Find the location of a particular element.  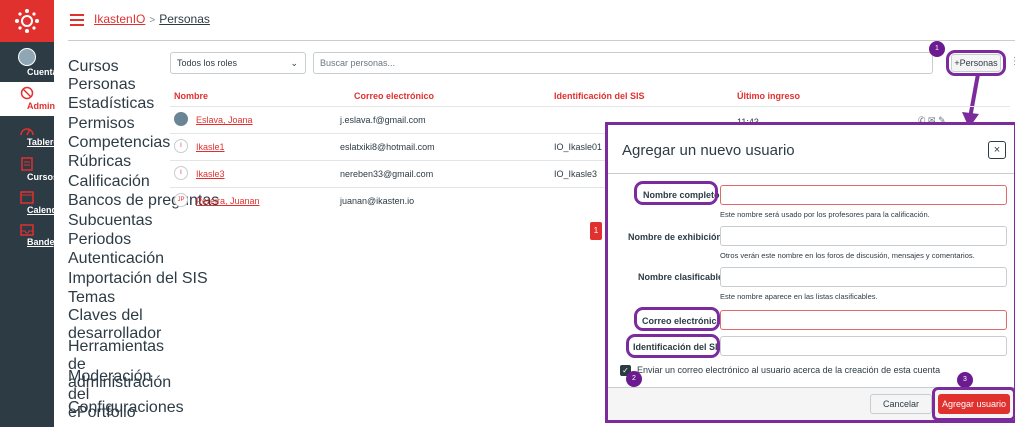

course-nav-configuraciones: Configuraciones is located at coordinates (126, 408).